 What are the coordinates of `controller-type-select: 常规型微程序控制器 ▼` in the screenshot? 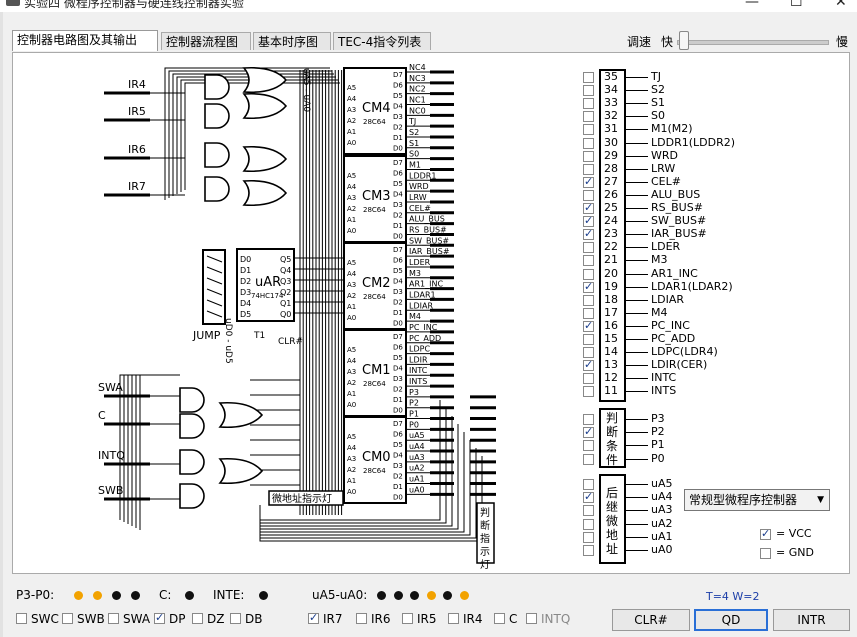 It's located at (757, 500).